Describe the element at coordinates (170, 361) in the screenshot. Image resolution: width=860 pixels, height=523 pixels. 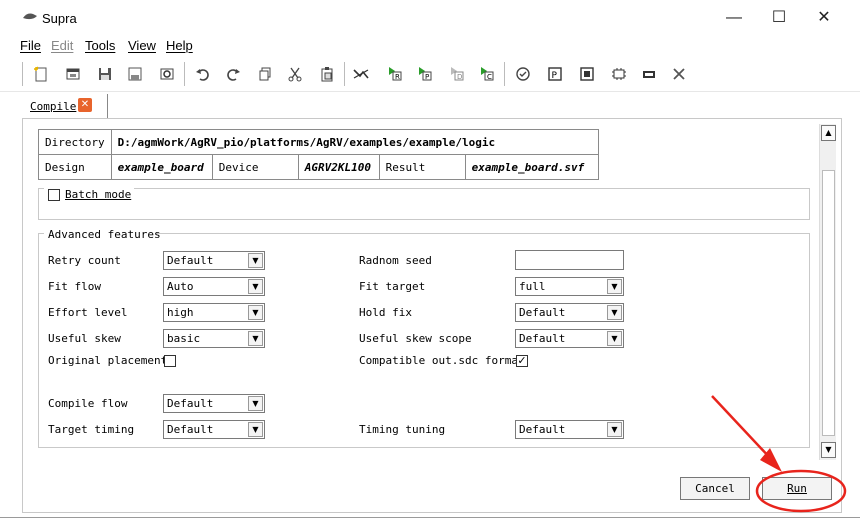
I see `original-placement-checkbox` at that location.